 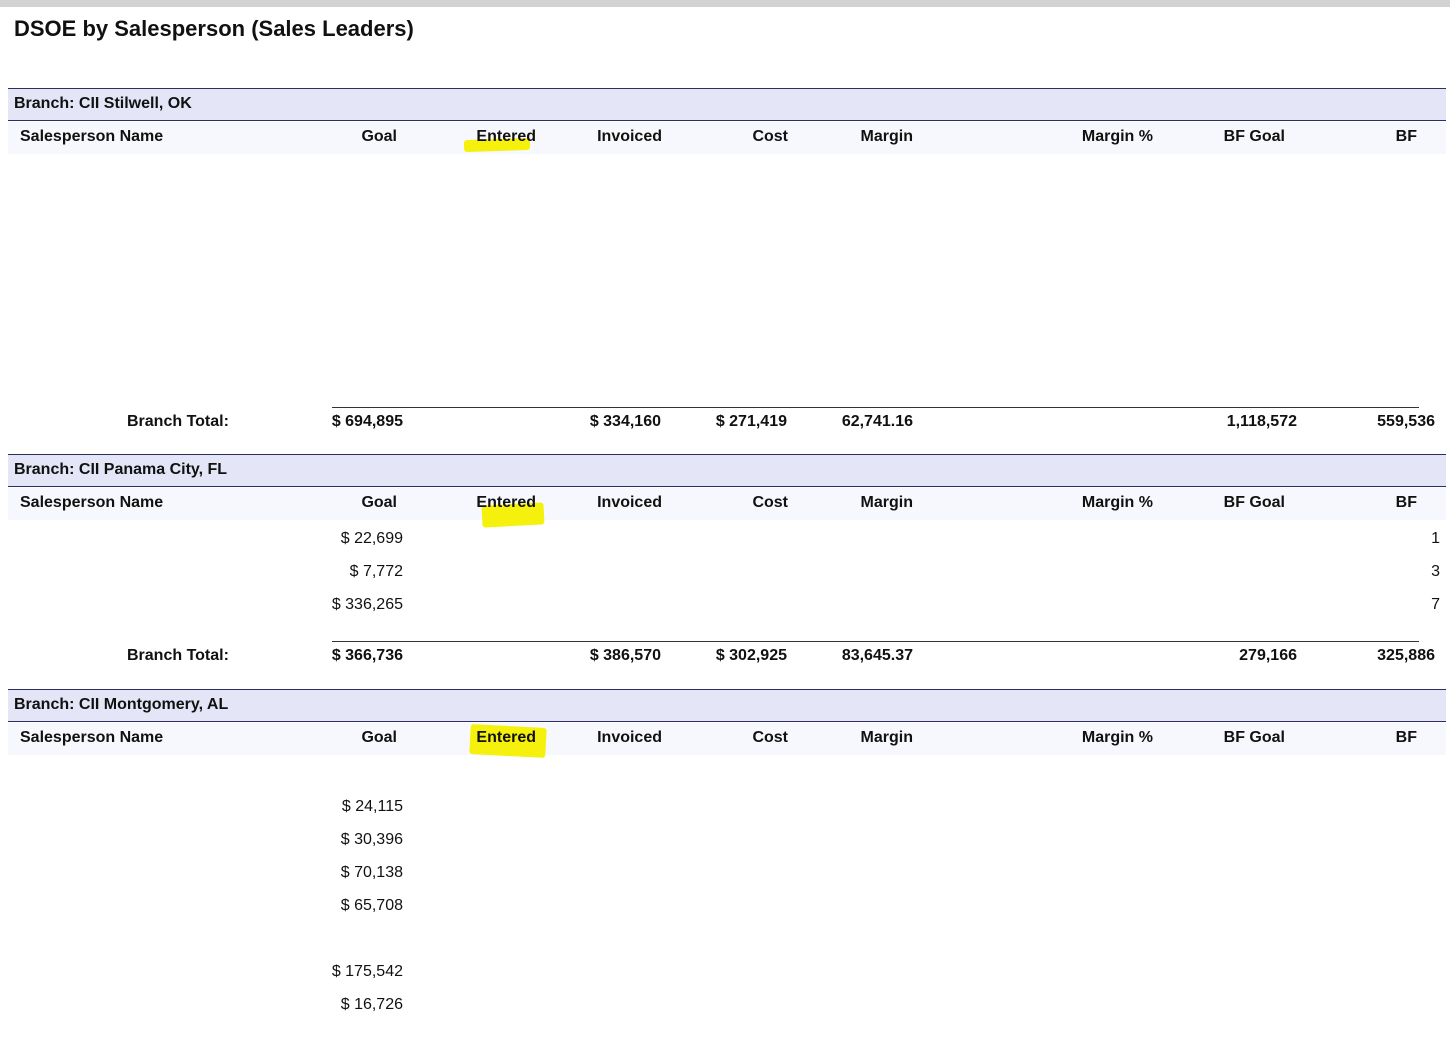 I want to click on total-margin: 83,645.37, so click(x=877, y=655).